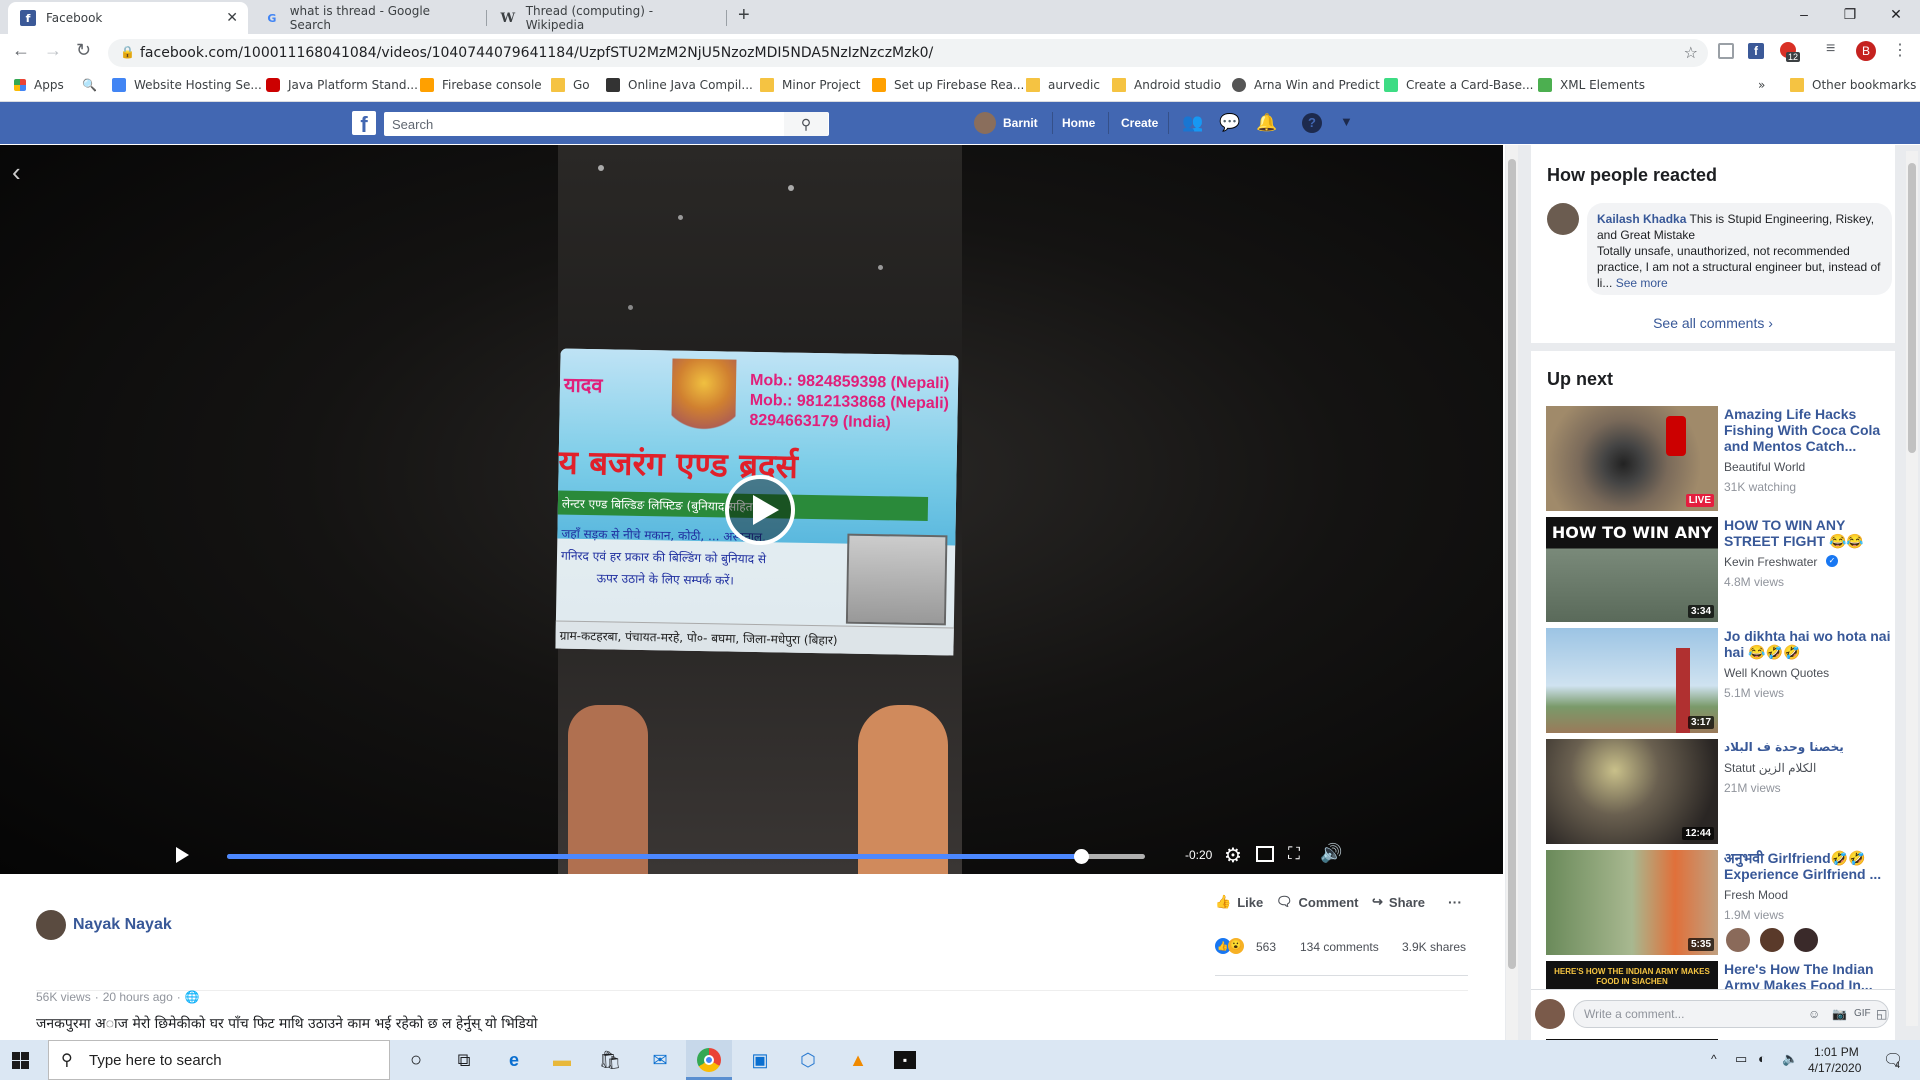 The width and height of the screenshot is (1920, 1080). Describe the element at coordinates (760, 510) in the screenshot. I see `play-overlay-button` at that location.